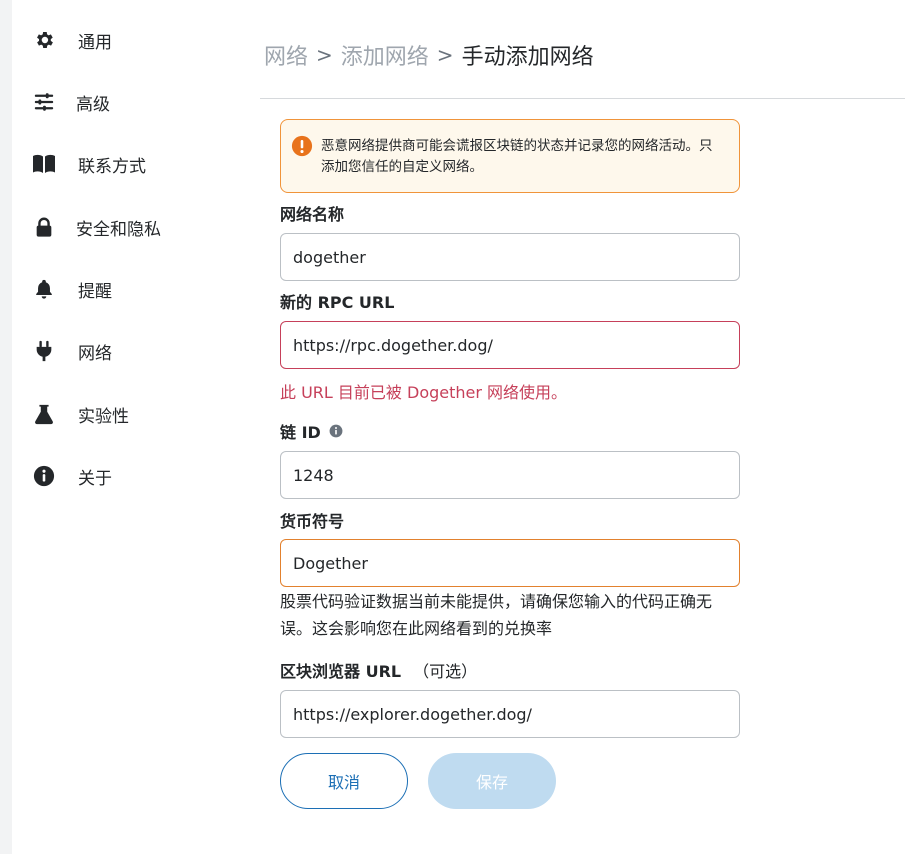 Image resolution: width=905 pixels, height=854 pixels. I want to click on sidebar-item-general: 通用, so click(72, 40).